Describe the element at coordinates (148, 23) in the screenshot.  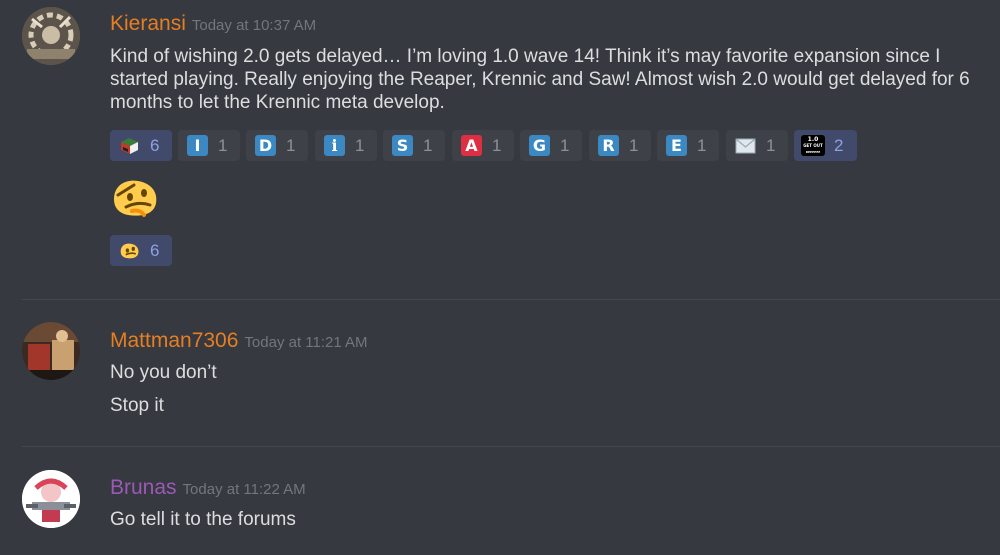
I see `username: Kieransi` at that location.